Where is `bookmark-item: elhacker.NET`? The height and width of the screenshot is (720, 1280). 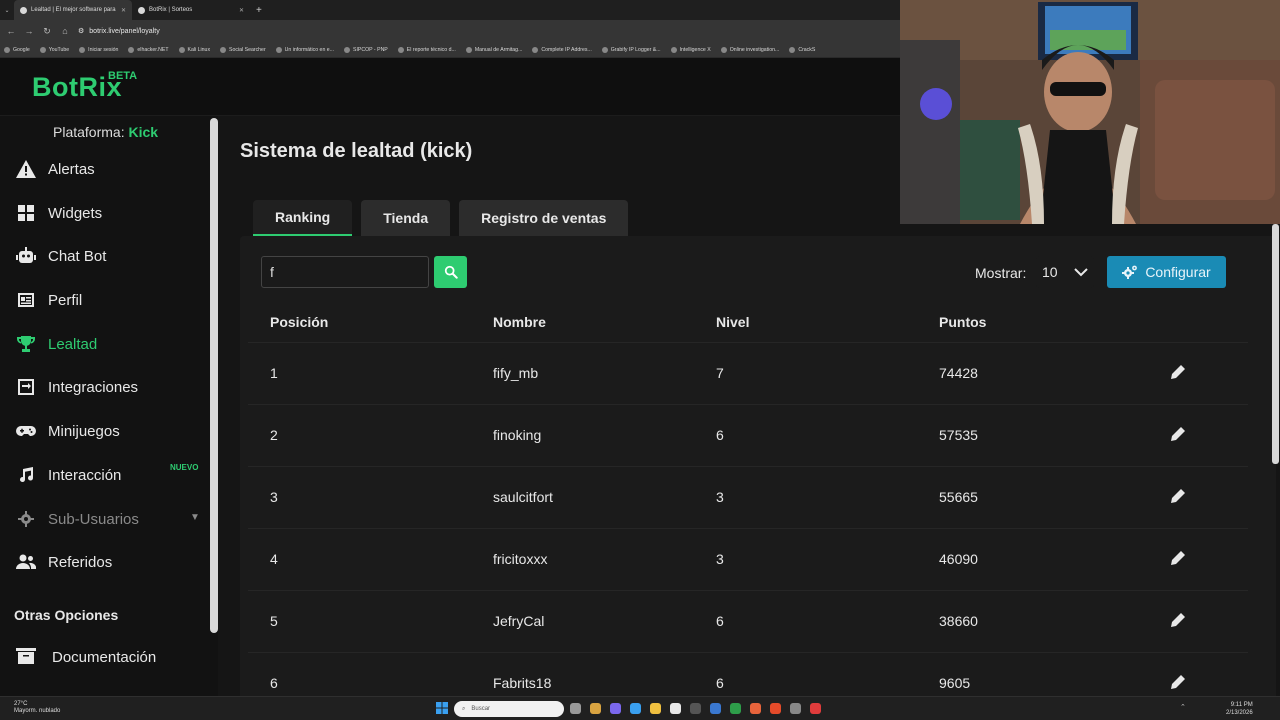 bookmark-item: elhacker.NET is located at coordinates (148, 49).